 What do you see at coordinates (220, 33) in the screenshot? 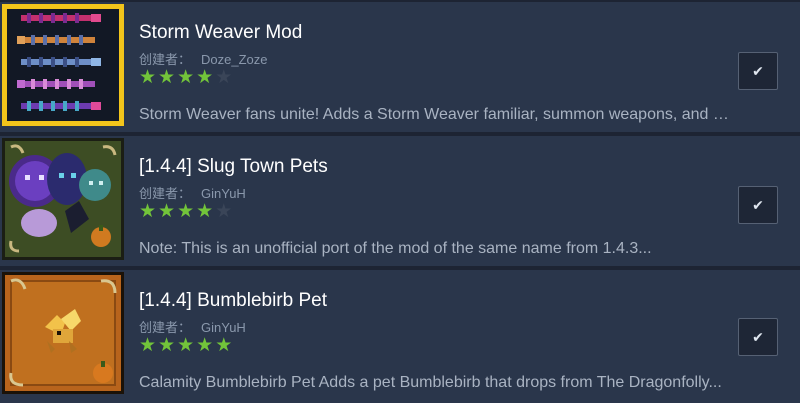
I see `mod-title: Storm Weaver Mod` at bounding box center [220, 33].